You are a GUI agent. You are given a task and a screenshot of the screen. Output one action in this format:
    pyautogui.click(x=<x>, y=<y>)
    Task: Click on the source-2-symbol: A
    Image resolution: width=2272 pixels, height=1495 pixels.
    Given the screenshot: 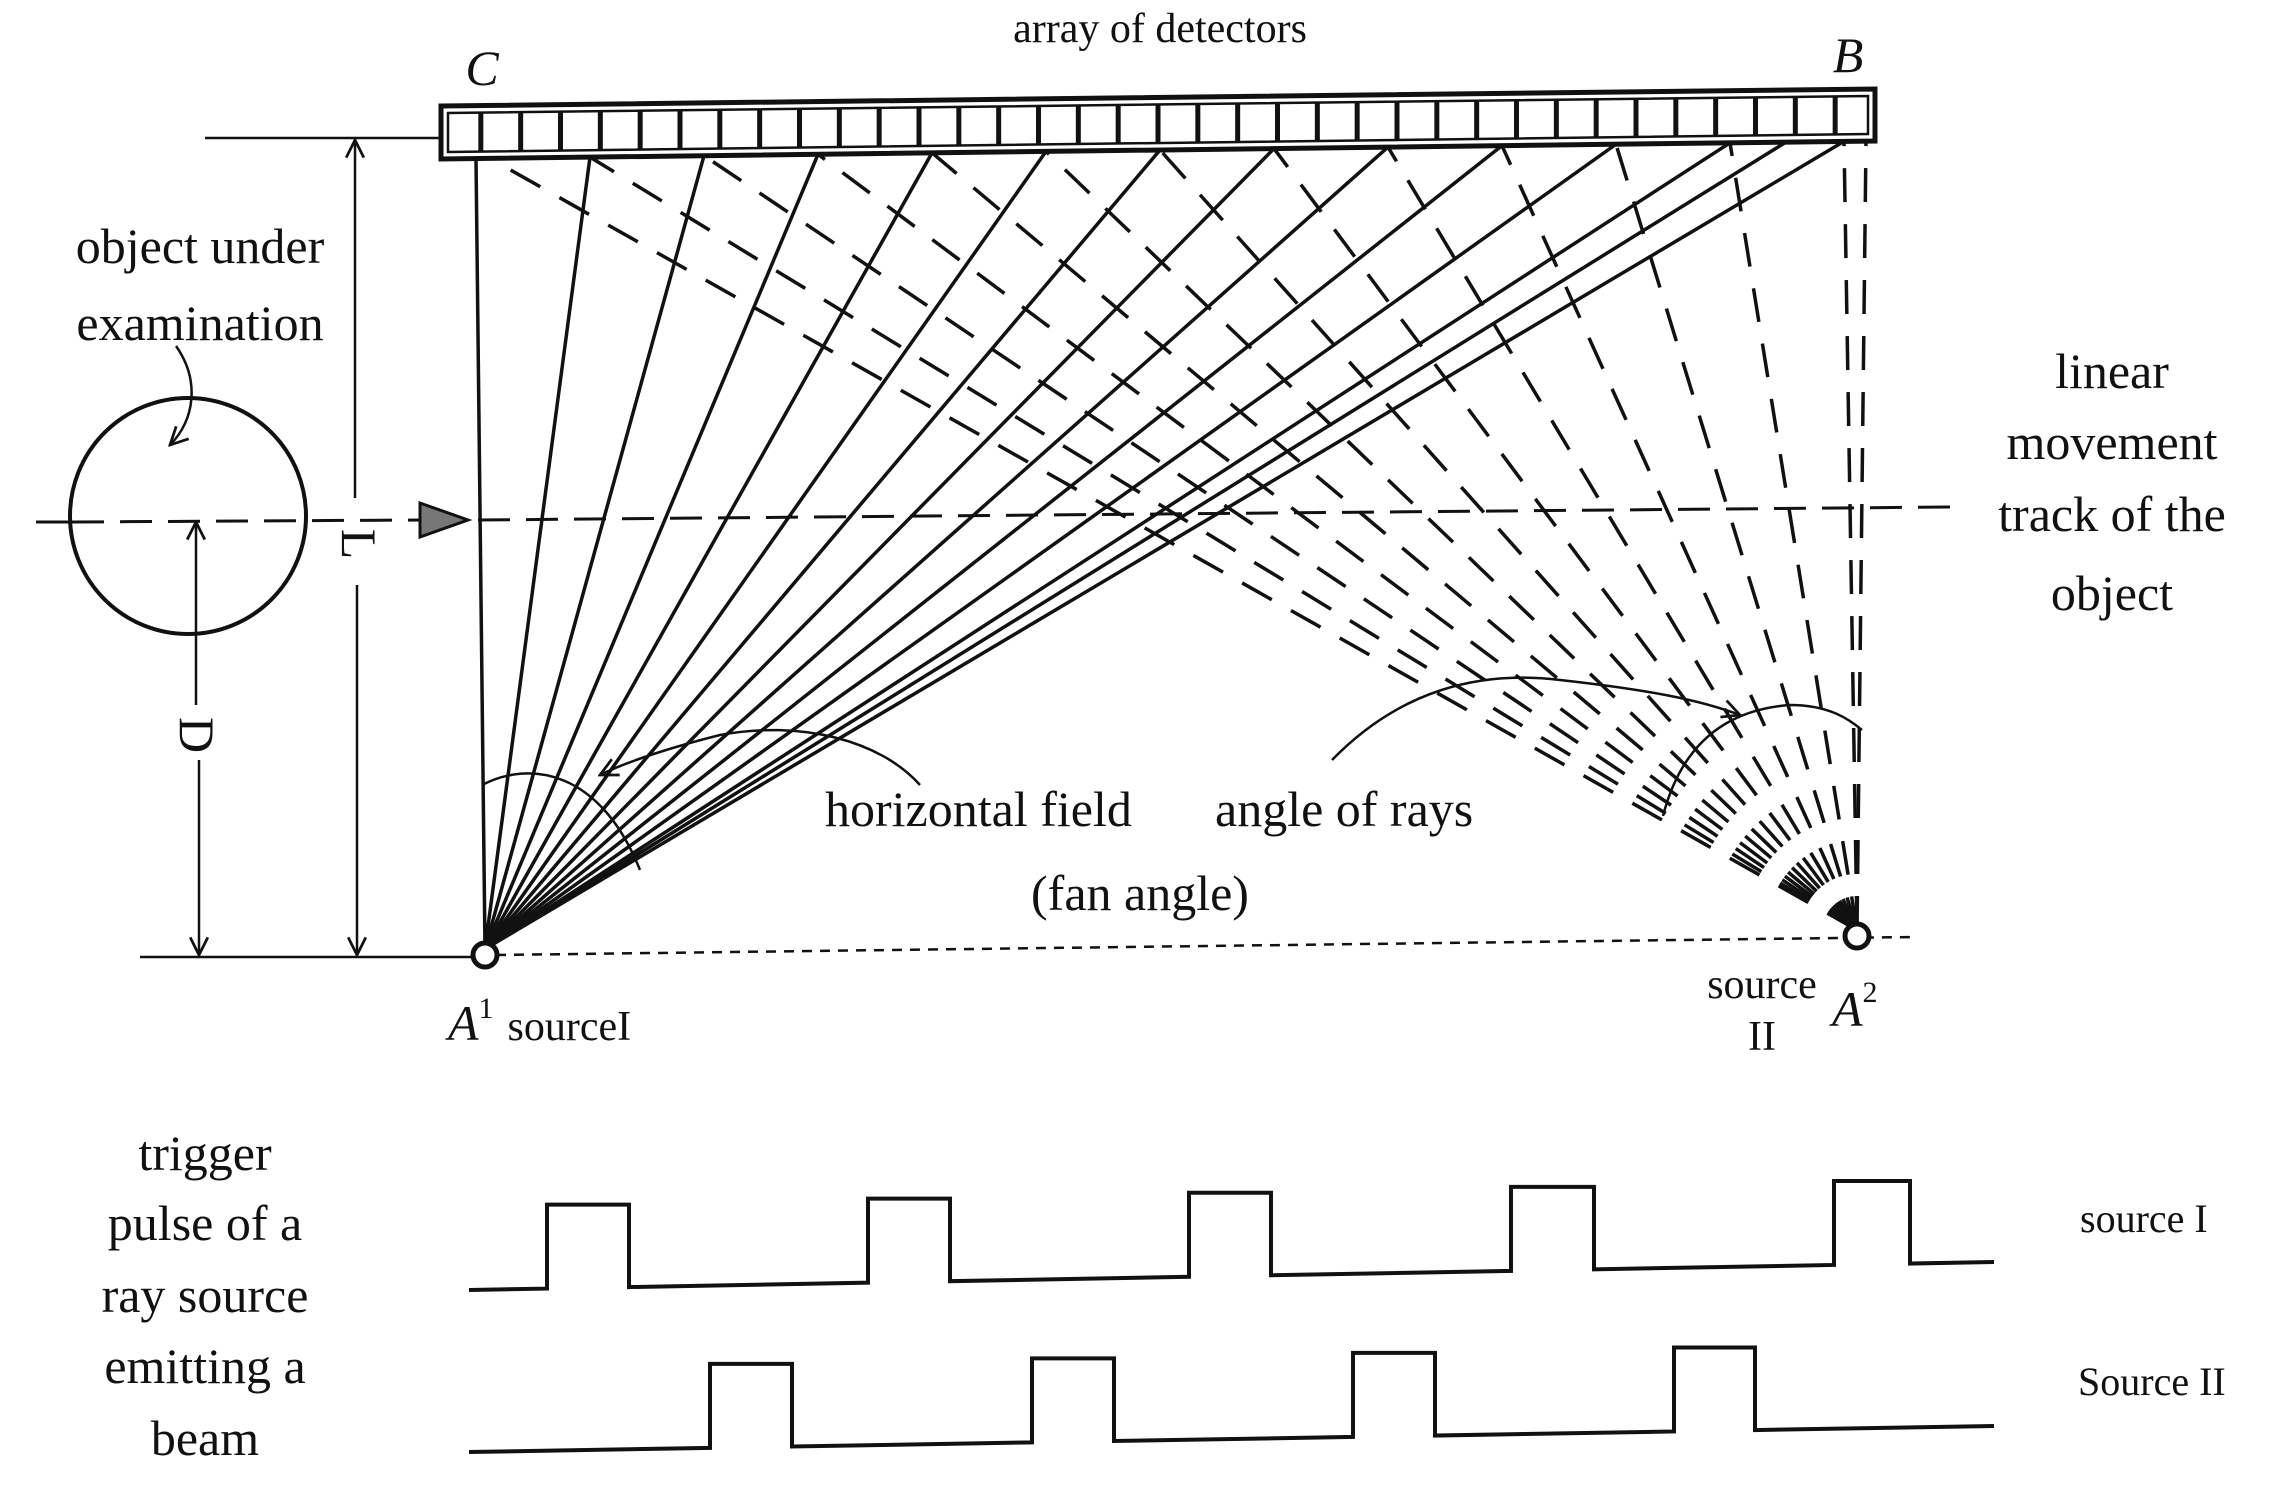 What is the action you would take?
    pyautogui.click(x=1846, y=1009)
    